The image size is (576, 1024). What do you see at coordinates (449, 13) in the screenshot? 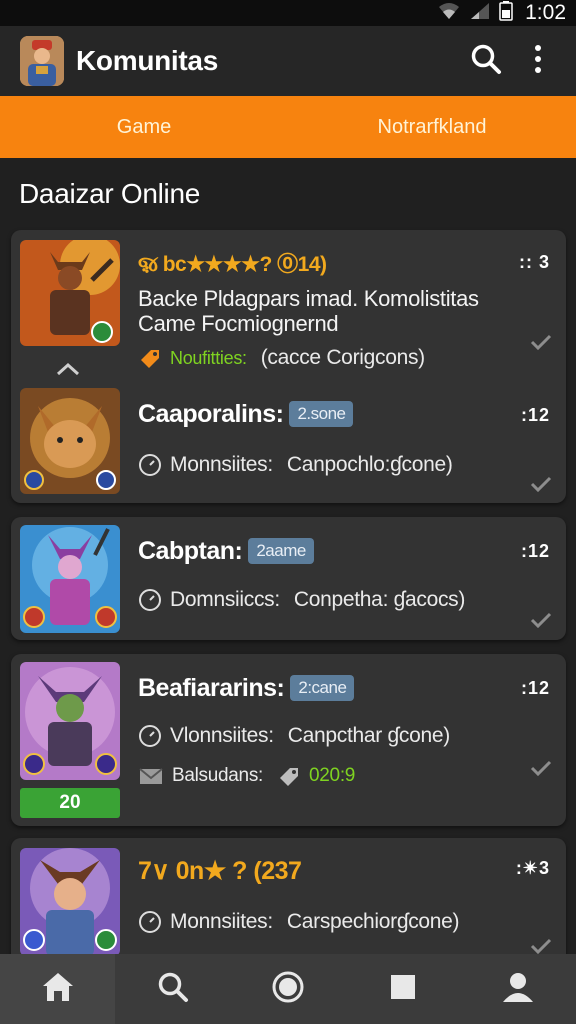
I see `wifi-icon` at bounding box center [449, 13].